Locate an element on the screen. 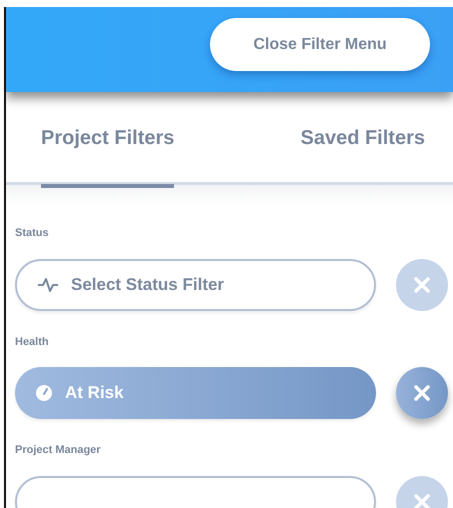 The width and height of the screenshot is (453, 508). filter-select: Select Status Filter is located at coordinates (195, 284).